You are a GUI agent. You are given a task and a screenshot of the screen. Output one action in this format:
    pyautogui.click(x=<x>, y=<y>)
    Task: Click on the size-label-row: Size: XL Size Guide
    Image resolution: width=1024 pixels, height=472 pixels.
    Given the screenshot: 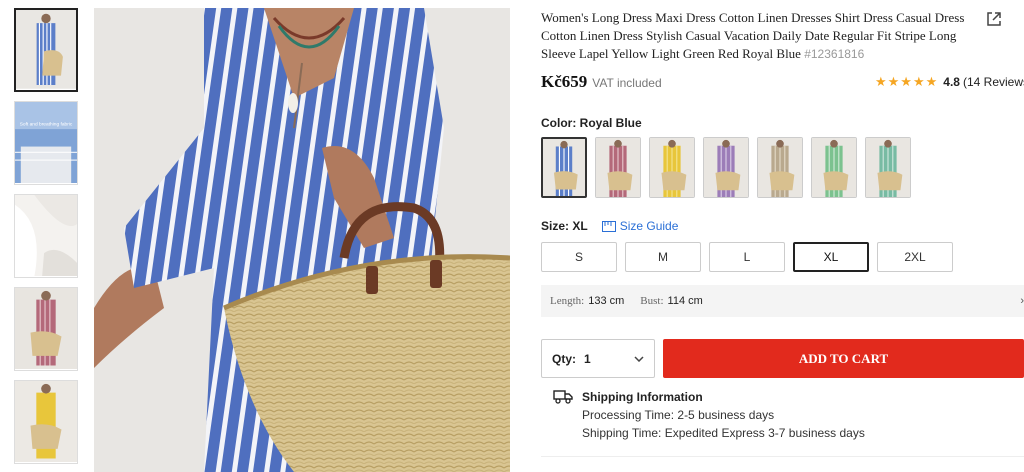 What is the action you would take?
    pyautogui.click(x=609, y=226)
    